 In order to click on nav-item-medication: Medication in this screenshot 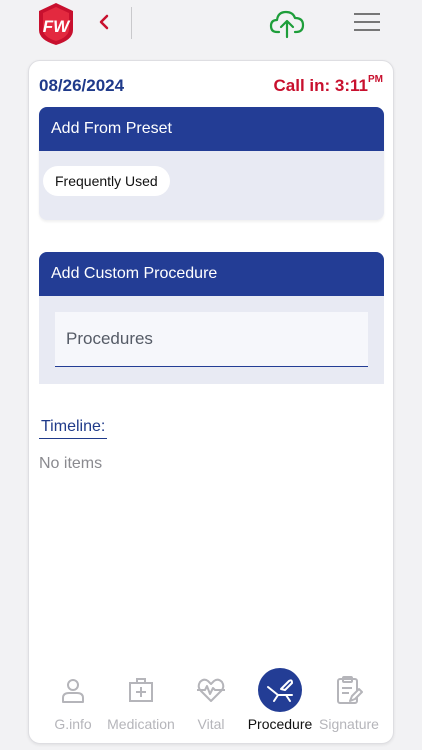, I will do `click(141, 703)`.